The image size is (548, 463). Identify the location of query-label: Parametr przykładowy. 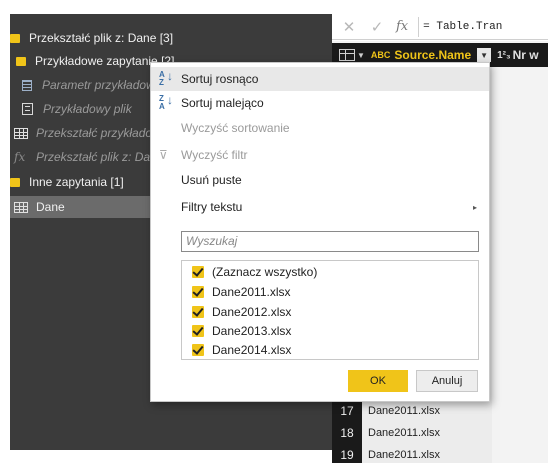
(101, 85).